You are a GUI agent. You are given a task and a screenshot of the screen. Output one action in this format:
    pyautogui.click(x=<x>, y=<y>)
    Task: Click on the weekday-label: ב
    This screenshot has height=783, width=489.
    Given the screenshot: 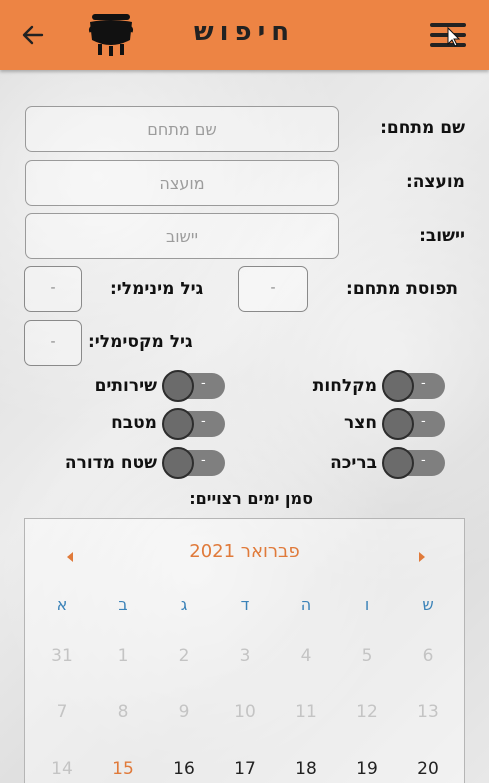 What is the action you would take?
    pyautogui.click(x=123, y=604)
    